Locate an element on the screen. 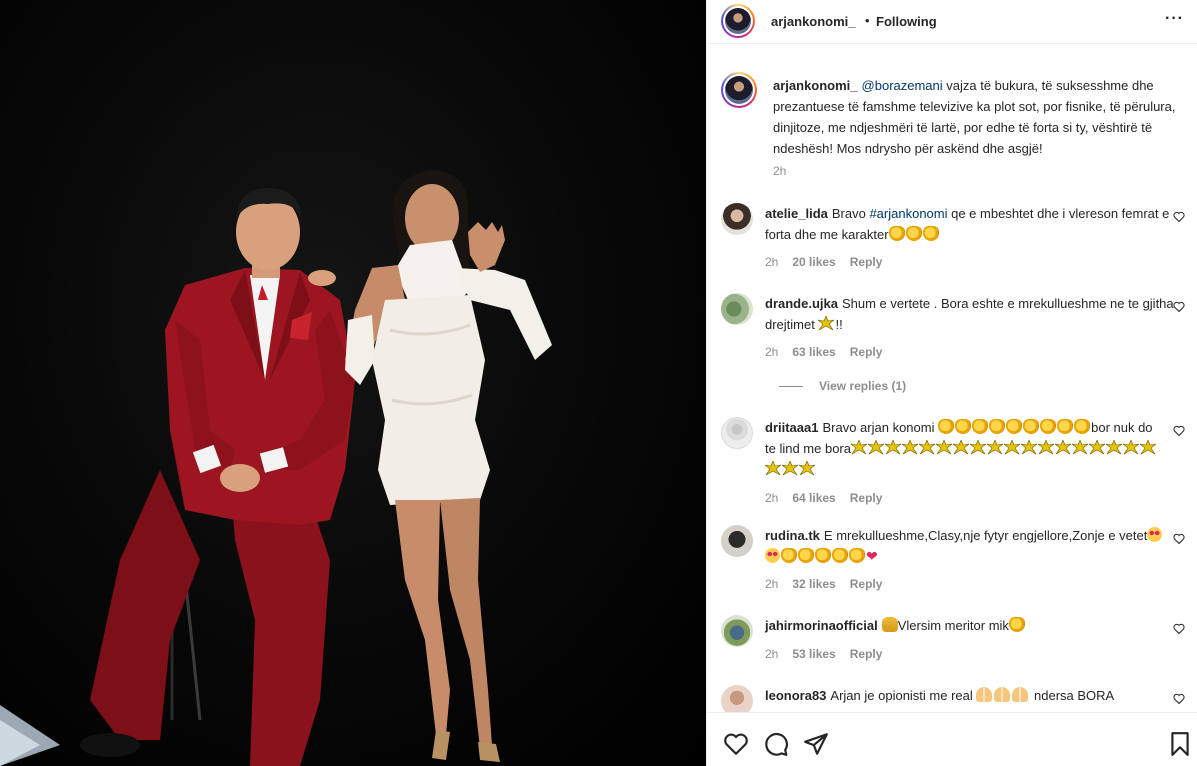  view-replies-label: View replies (1) is located at coordinates (863, 386).